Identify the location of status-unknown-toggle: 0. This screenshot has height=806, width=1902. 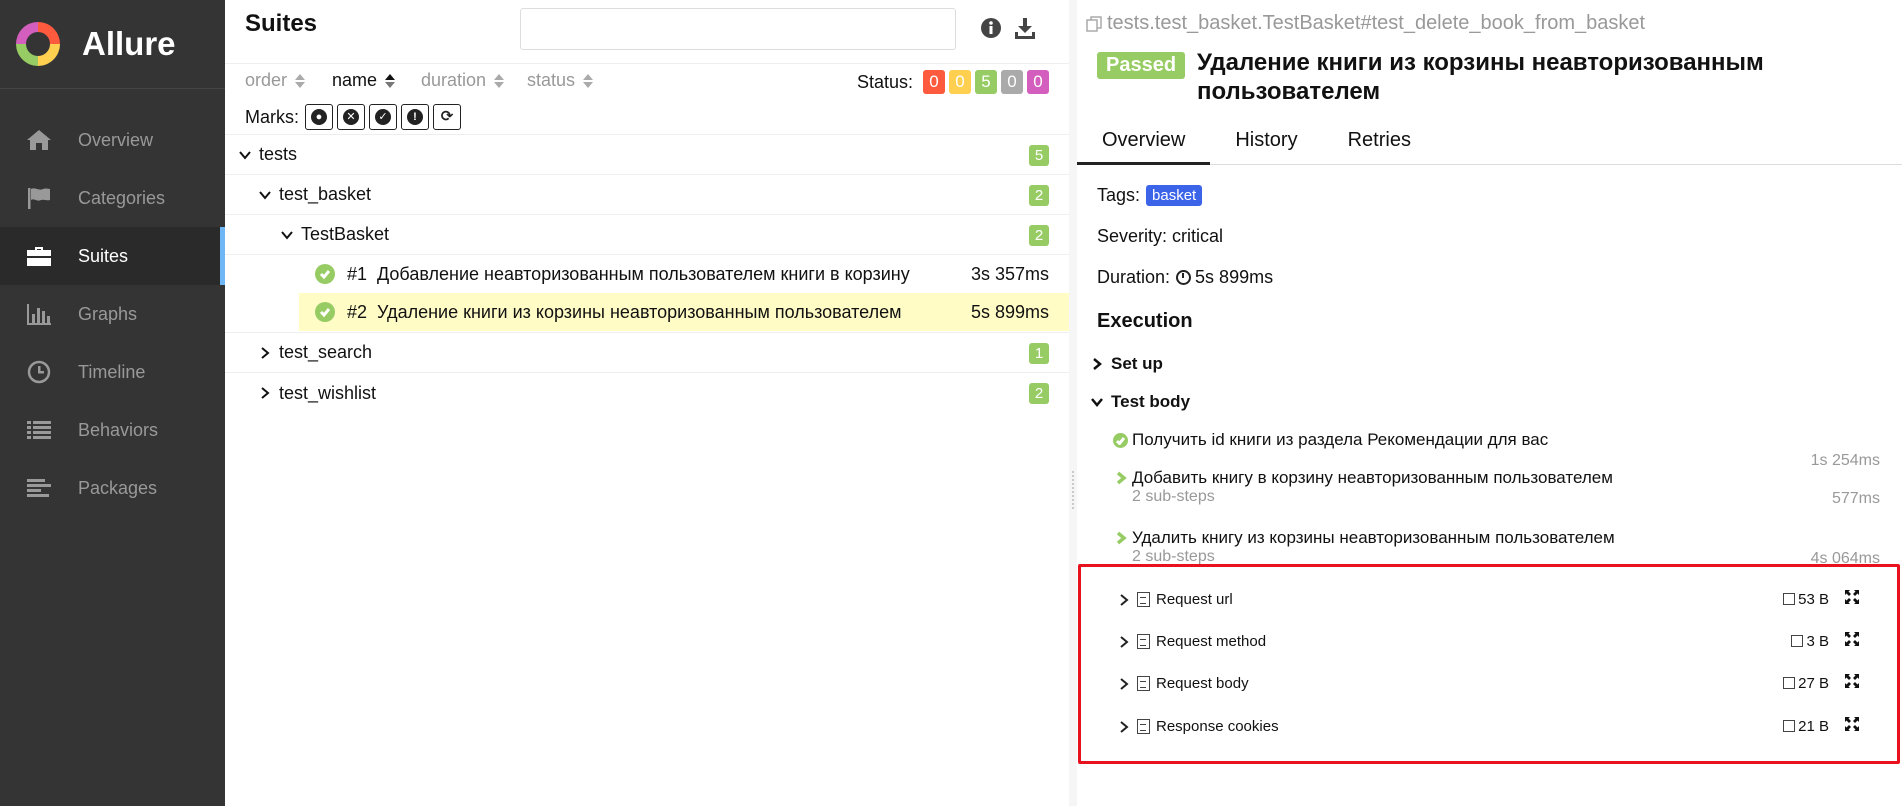
(1038, 82).